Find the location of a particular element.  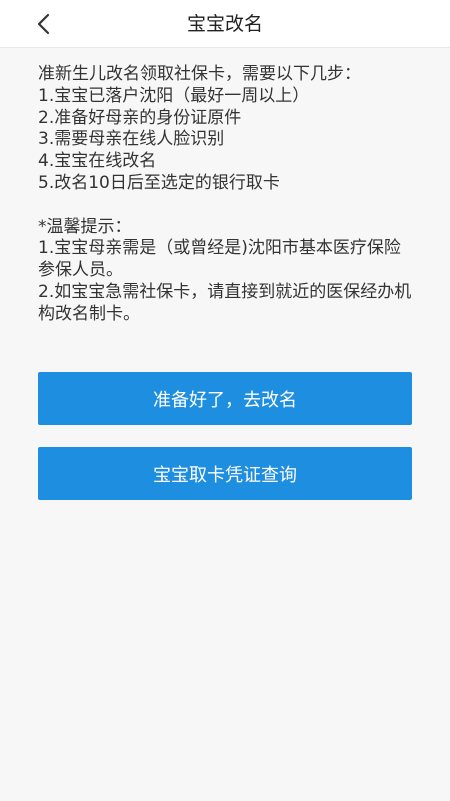

tips-title: *温馨提示： is located at coordinates (85, 226).